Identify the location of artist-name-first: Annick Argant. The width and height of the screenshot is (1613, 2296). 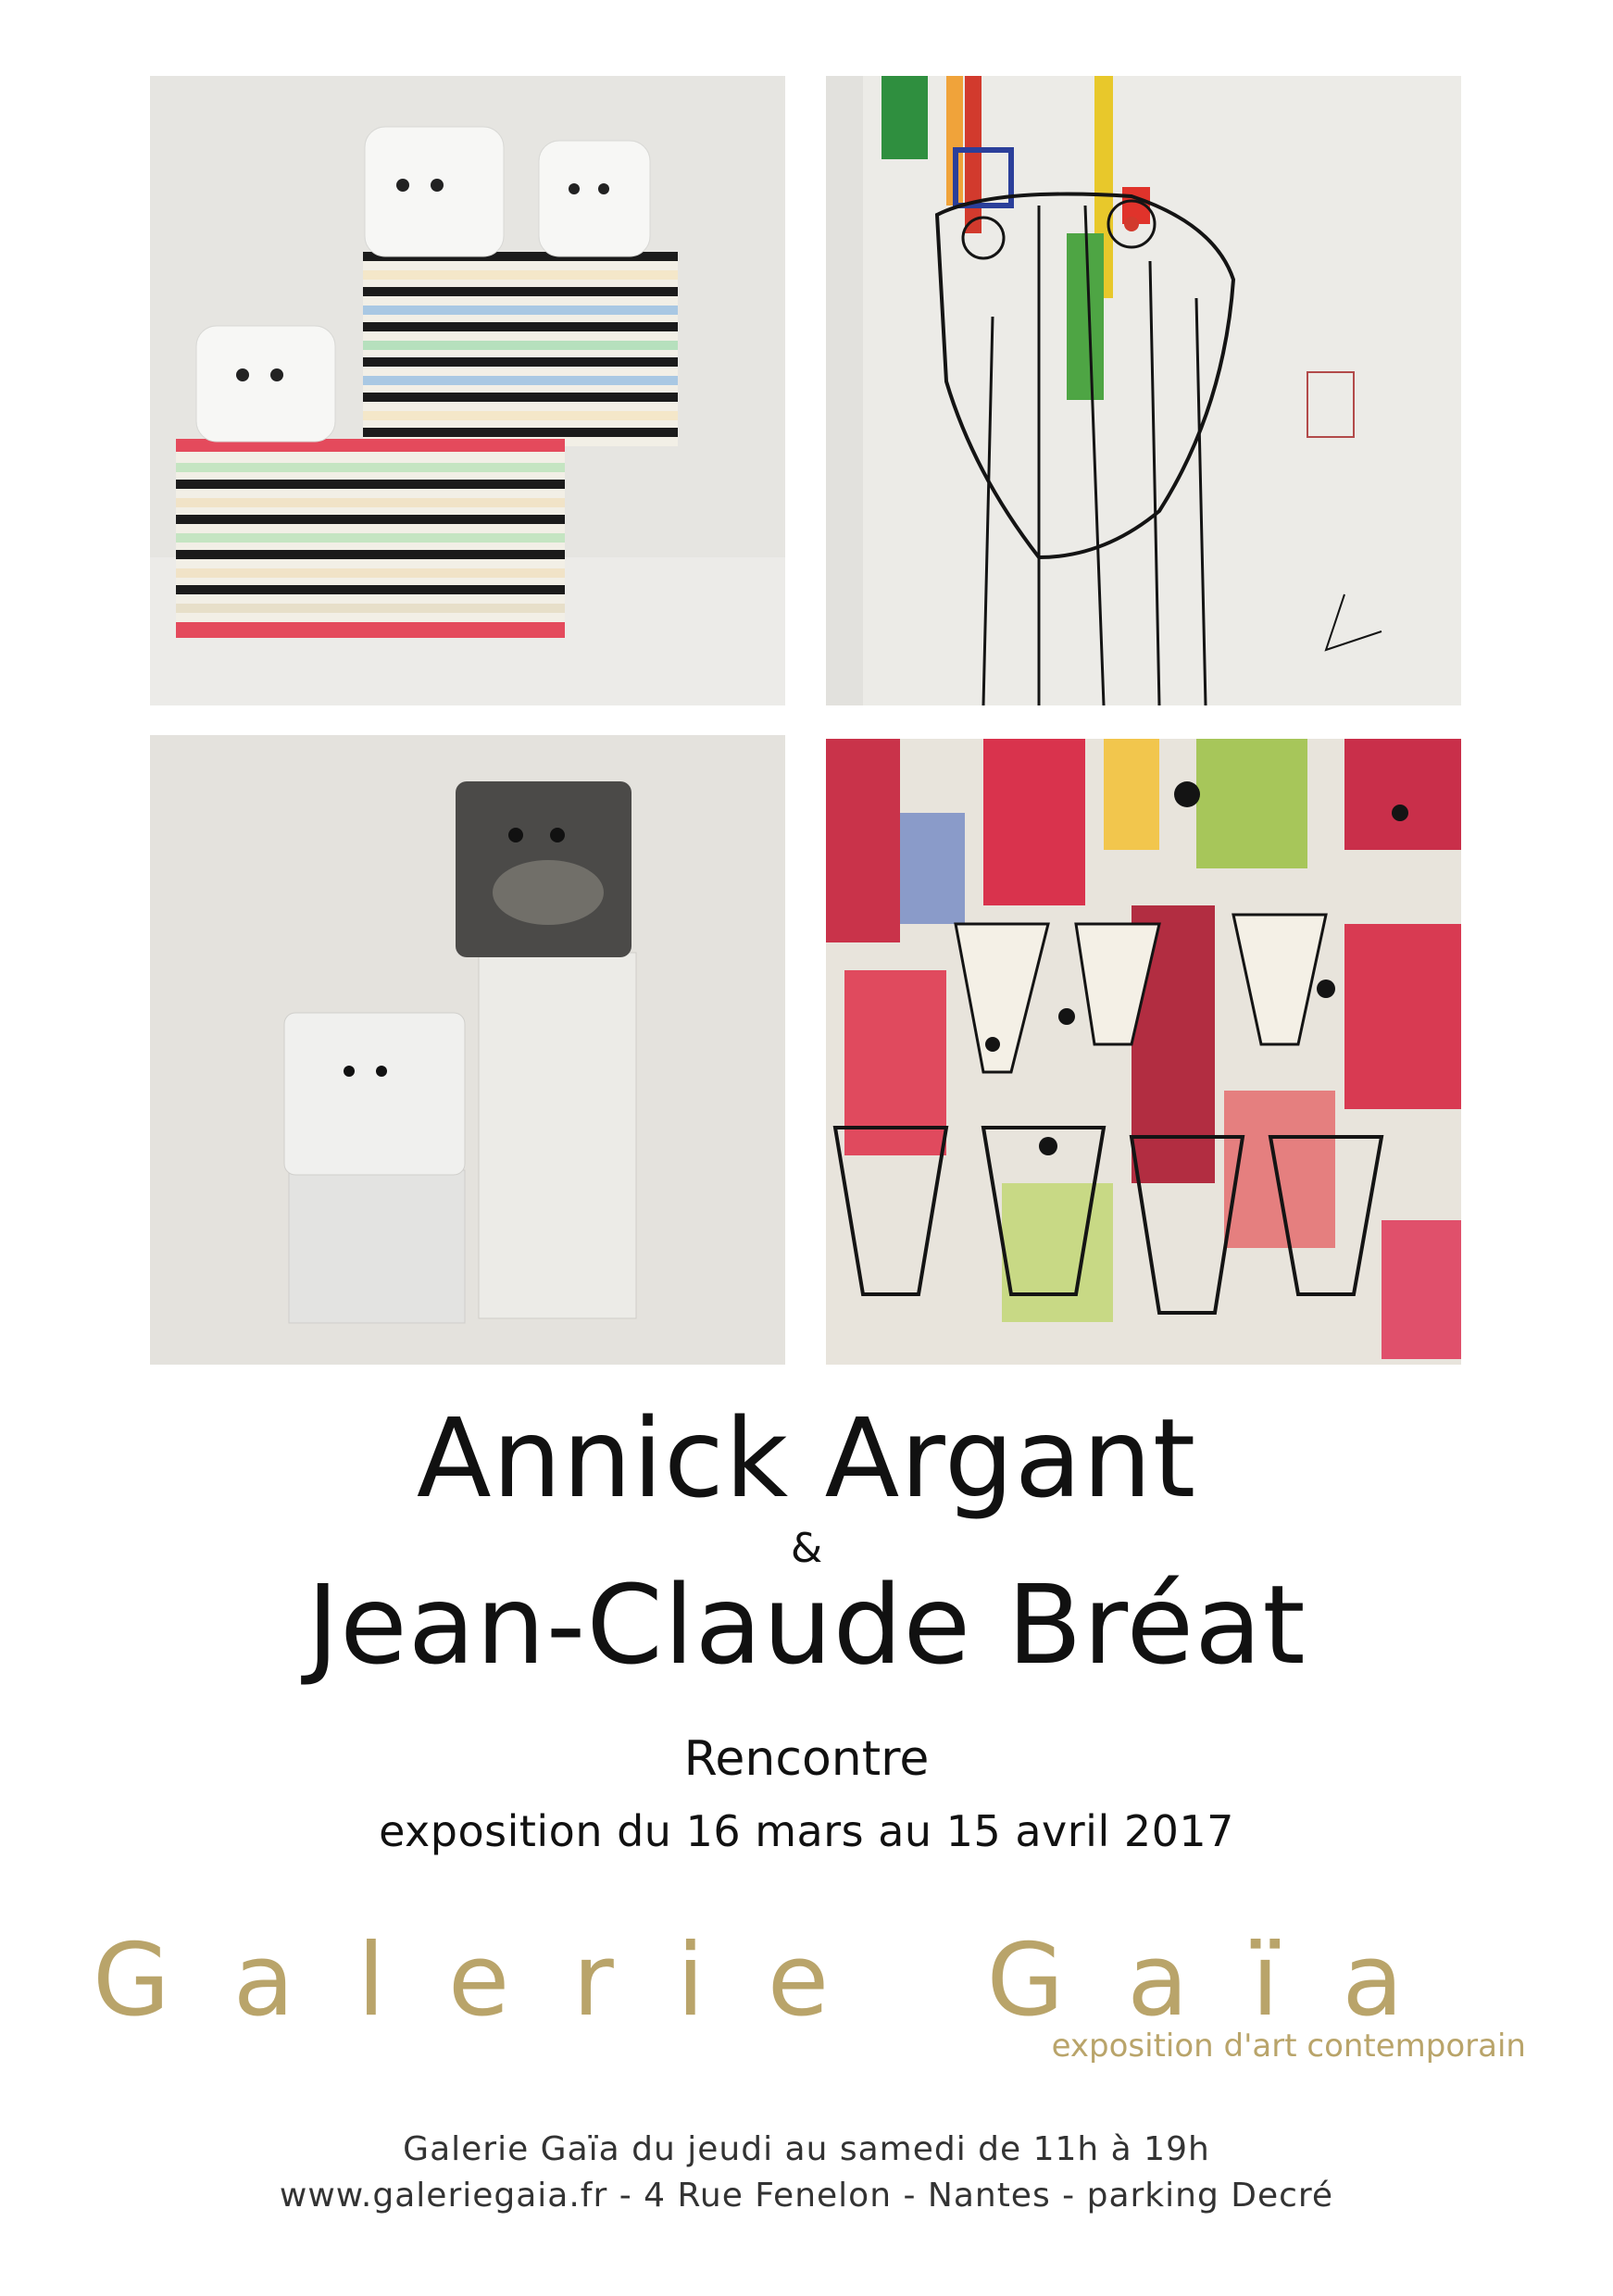
(806, 1458).